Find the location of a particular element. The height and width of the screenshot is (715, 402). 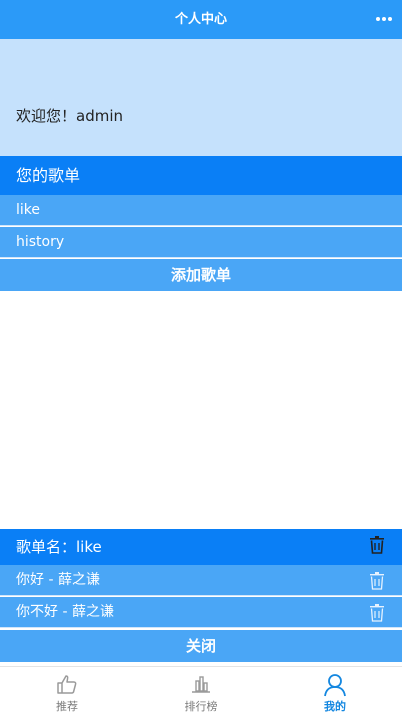

top-bar: 个人中心 is located at coordinates (201, 19).